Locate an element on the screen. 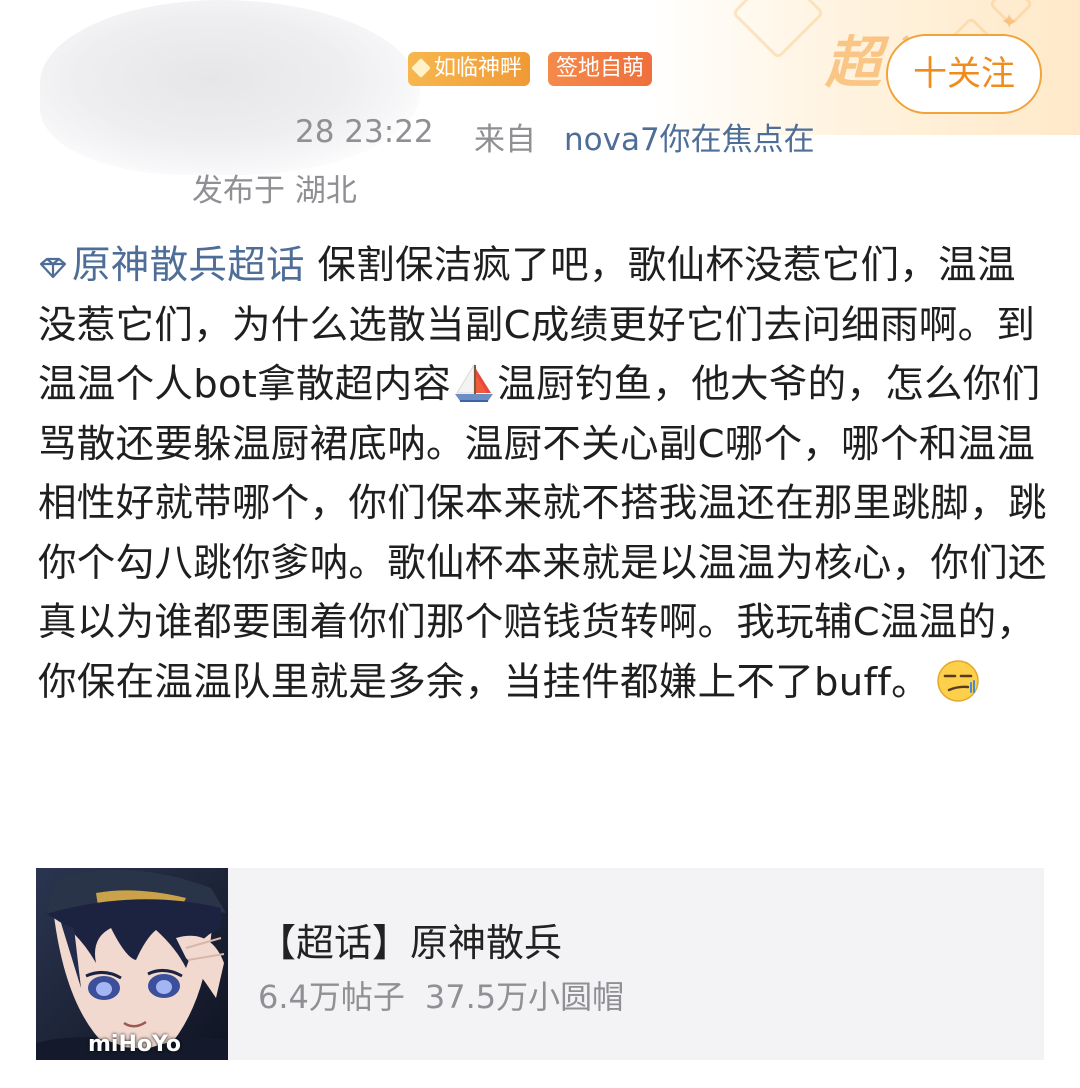 The width and height of the screenshot is (1080, 1088). post-source-label: 来自 is located at coordinates (505, 140).